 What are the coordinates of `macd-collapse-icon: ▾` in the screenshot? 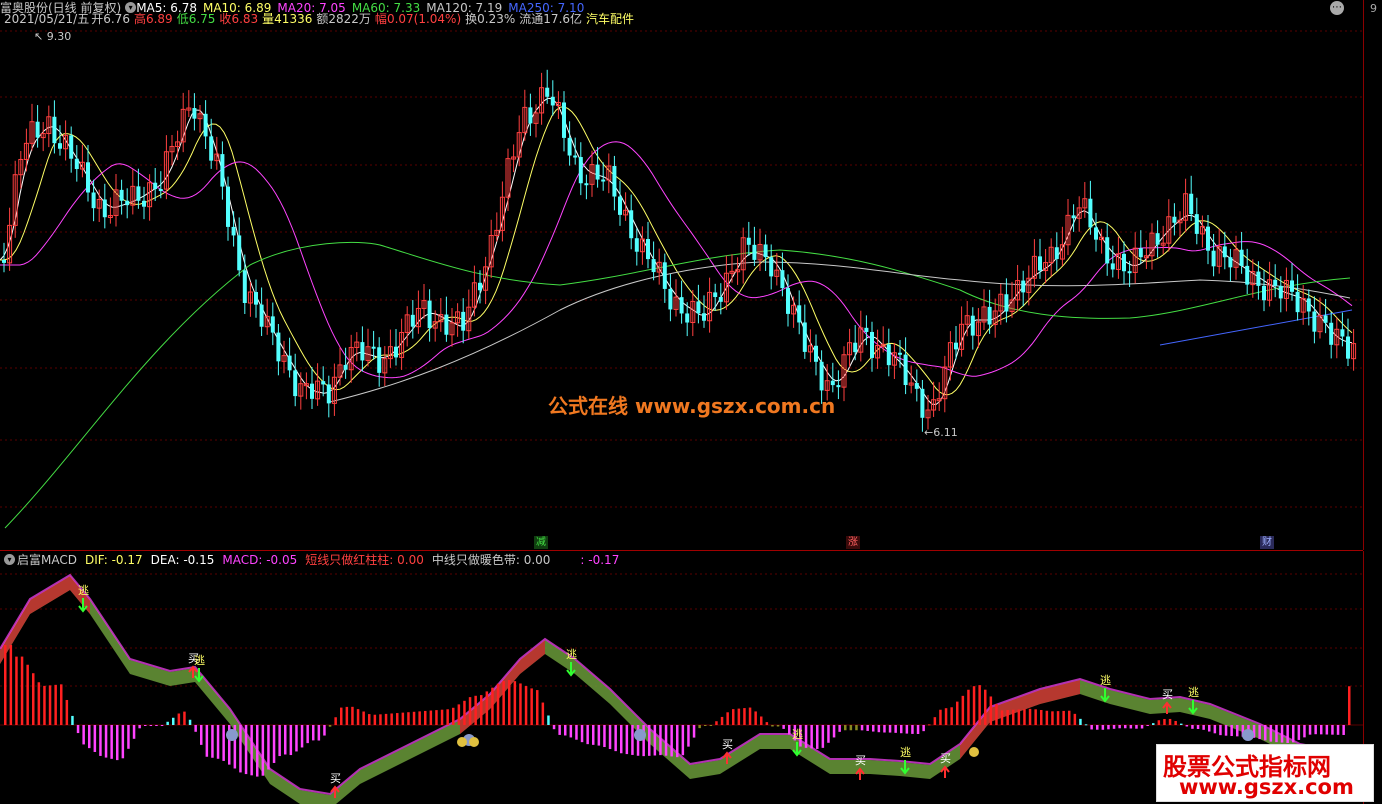 It's located at (9, 559).